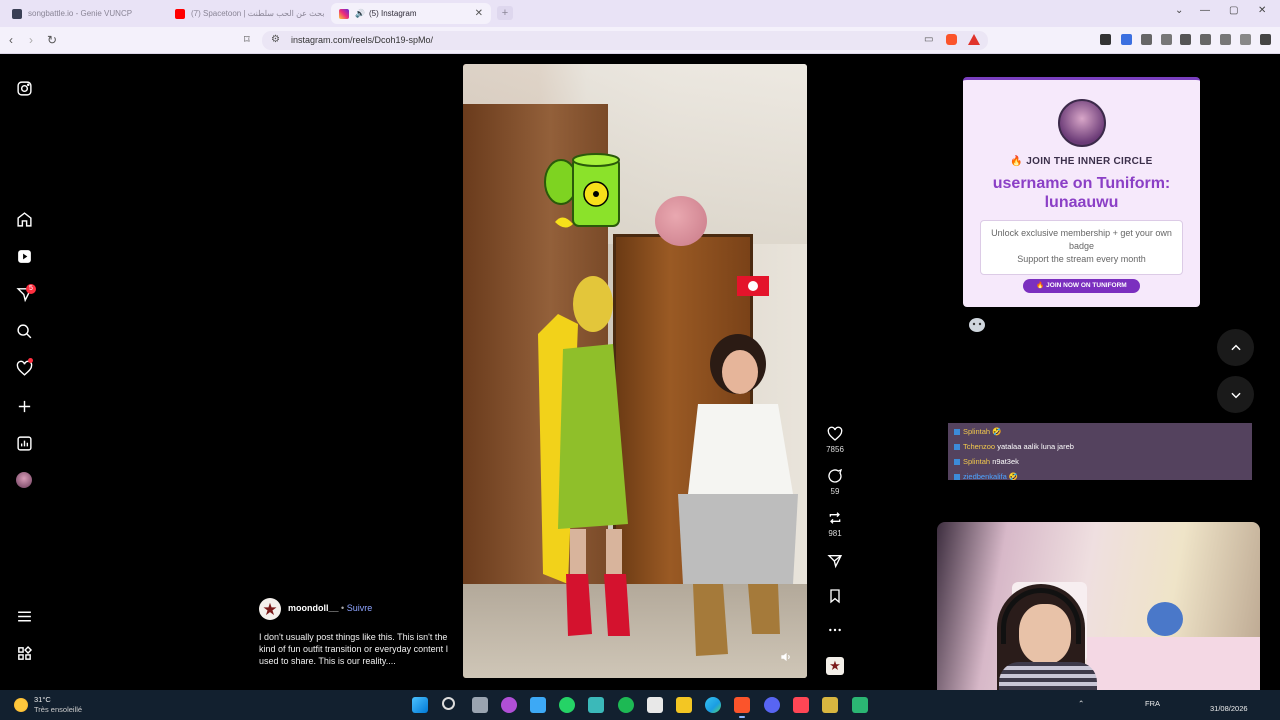 The height and width of the screenshot is (720, 1280). Describe the element at coordinates (957, 477) in the screenshot. I see `badge-icon` at that location.